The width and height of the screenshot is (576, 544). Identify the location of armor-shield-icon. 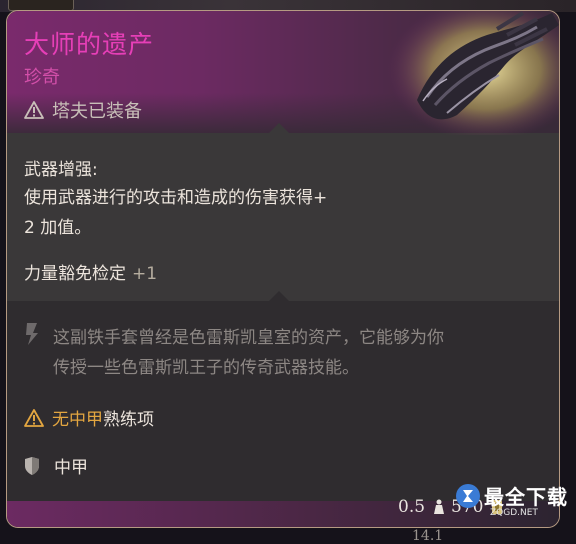
(32, 465).